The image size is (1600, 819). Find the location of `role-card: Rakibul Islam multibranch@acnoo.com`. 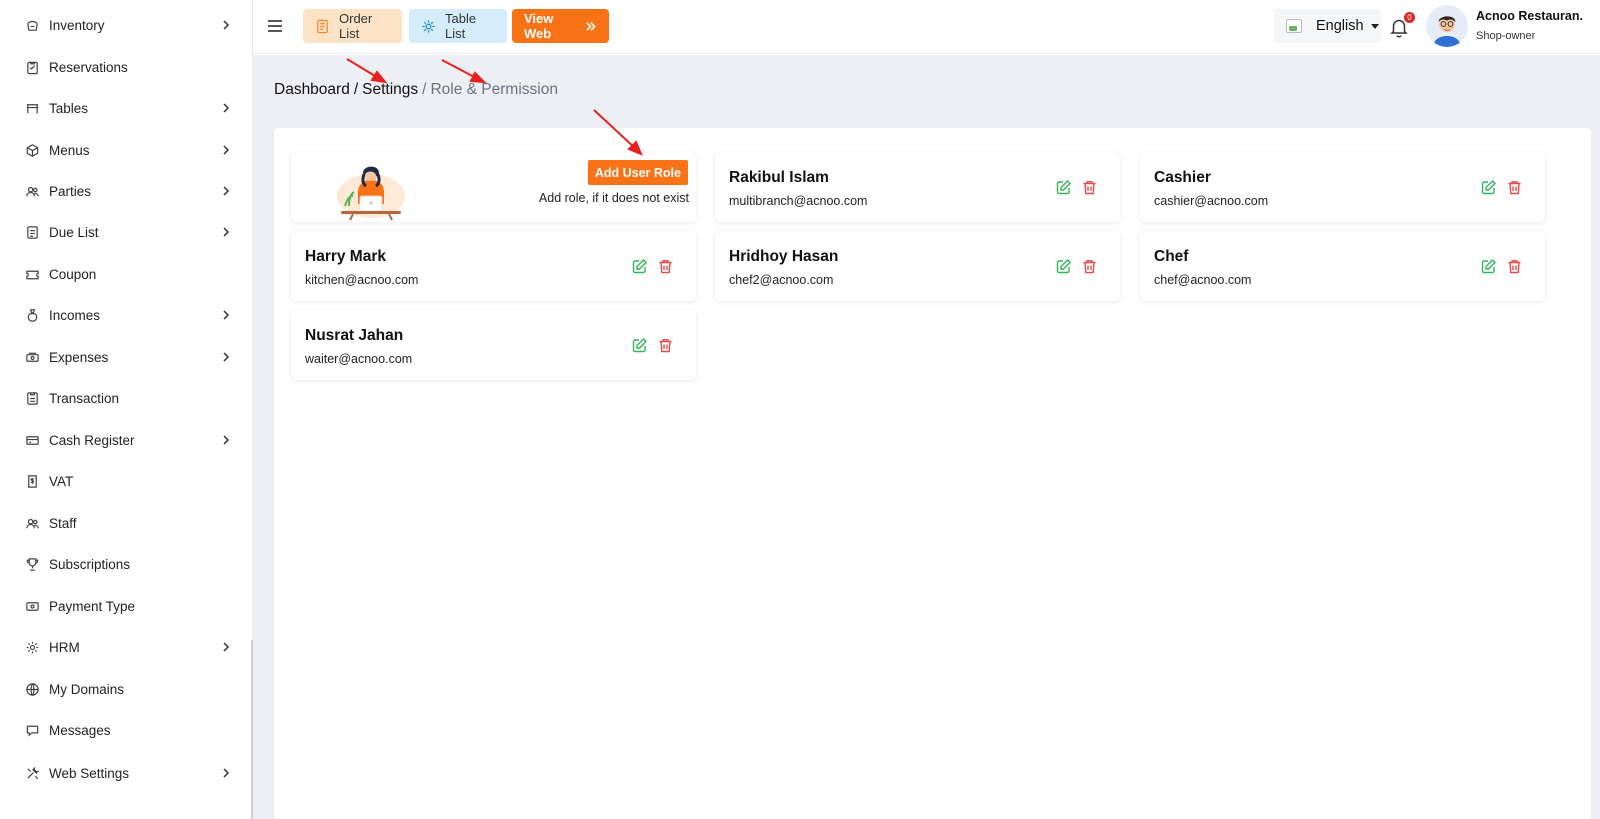

role-card: Rakibul Islam multibranch@acnoo.com is located at coordinates (917, 187).